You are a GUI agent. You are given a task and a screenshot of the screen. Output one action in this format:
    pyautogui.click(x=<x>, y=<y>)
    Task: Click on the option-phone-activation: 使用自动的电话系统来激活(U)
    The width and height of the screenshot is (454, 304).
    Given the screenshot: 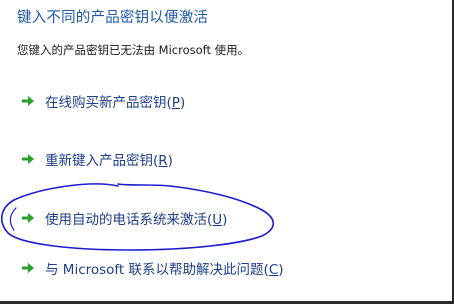 What is the action you would take?
    pyautogui.click(x=124, y=218)
    